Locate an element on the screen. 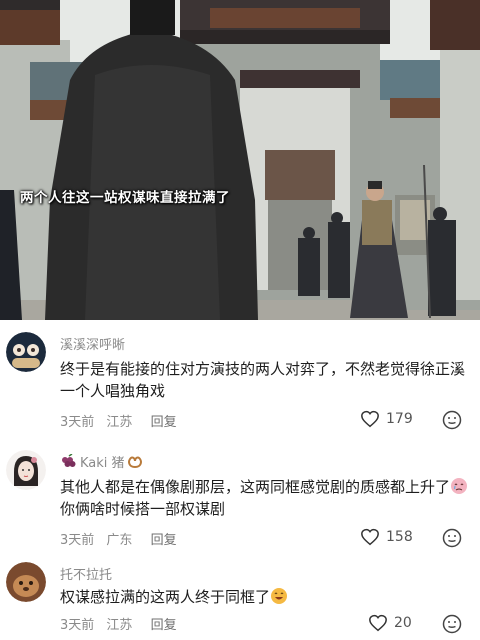  pretzel-icon is located at coordinates (134, 462).